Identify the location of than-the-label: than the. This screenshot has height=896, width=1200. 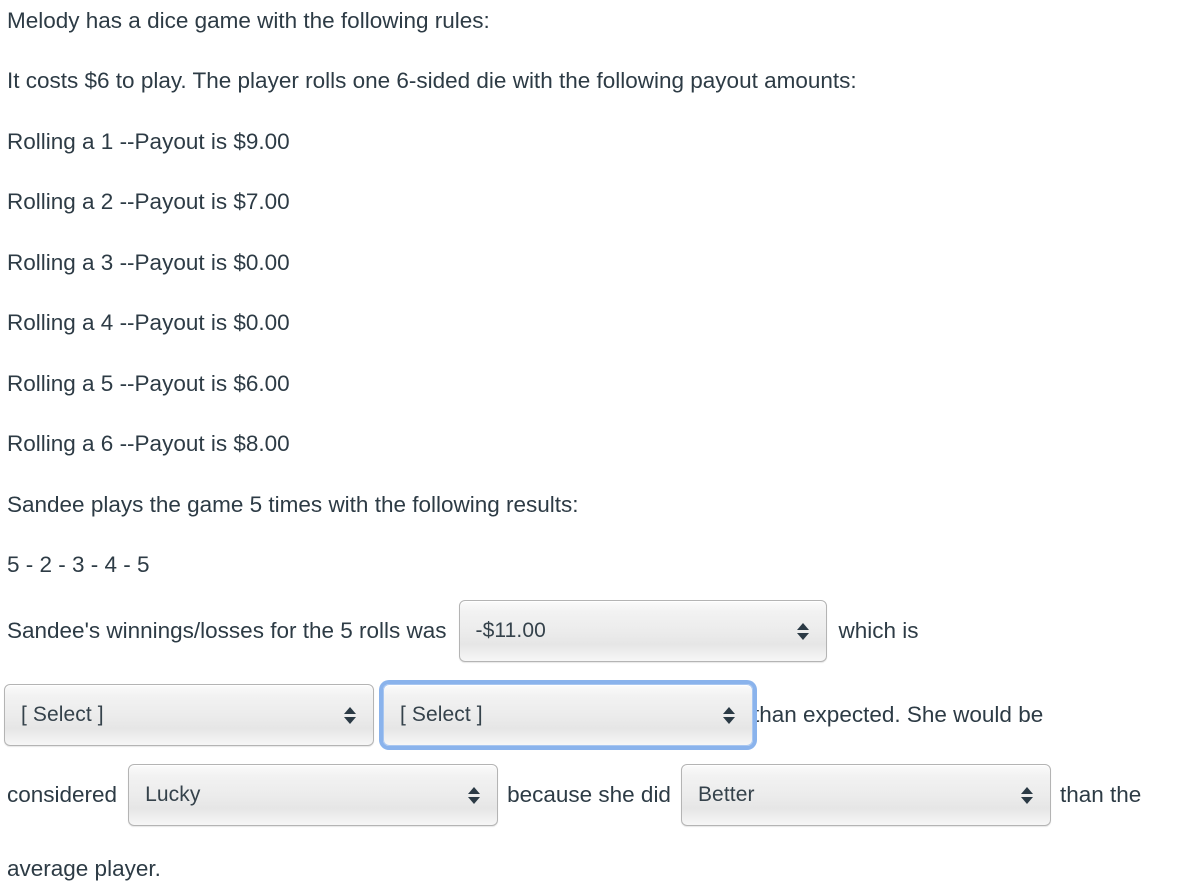
(1100, 794).